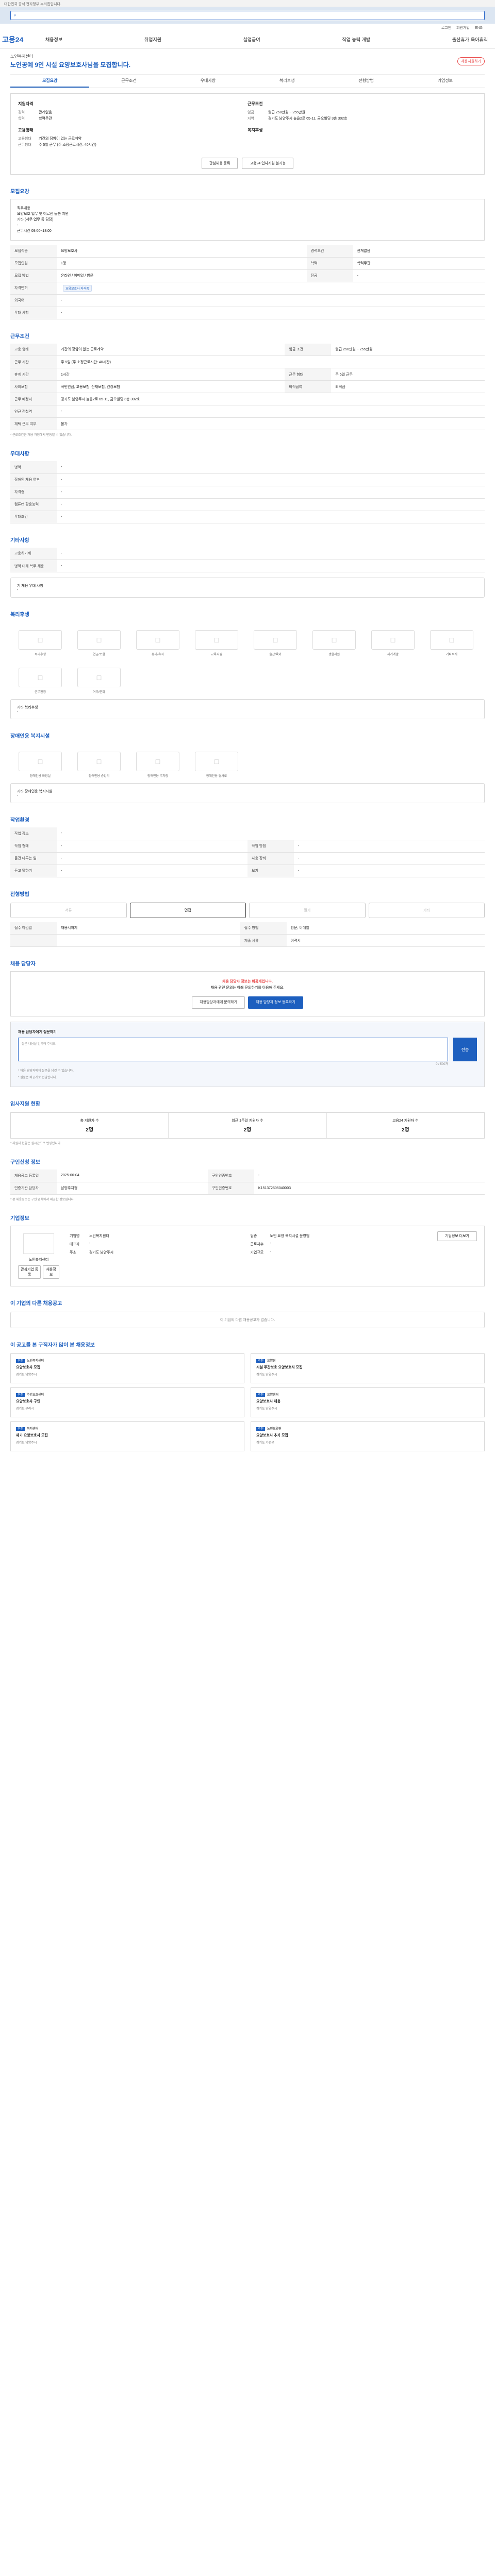 Image resolution: width=495 pixels, height=2576 pixels. I want to click on etc-sub-value: -, so click(18, 590).